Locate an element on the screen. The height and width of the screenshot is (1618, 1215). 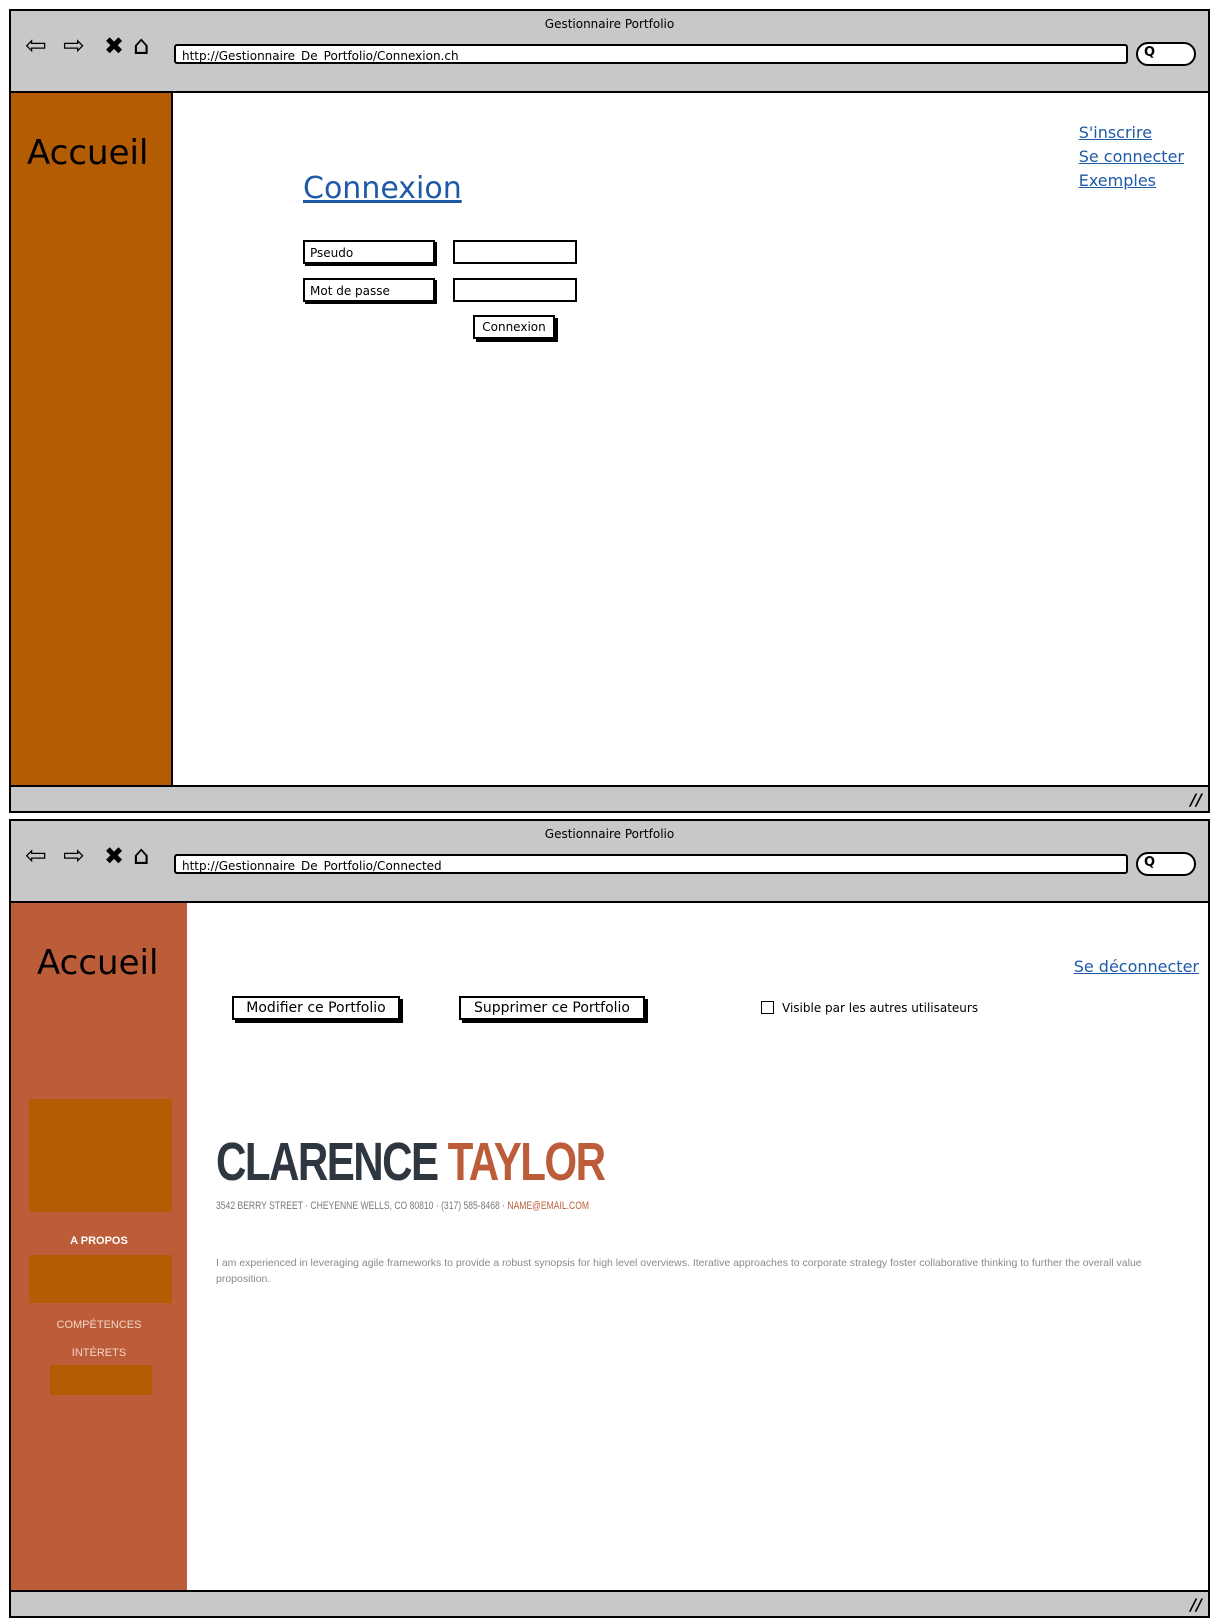
username-label: Pseudo is located at coordinates (369, 252).